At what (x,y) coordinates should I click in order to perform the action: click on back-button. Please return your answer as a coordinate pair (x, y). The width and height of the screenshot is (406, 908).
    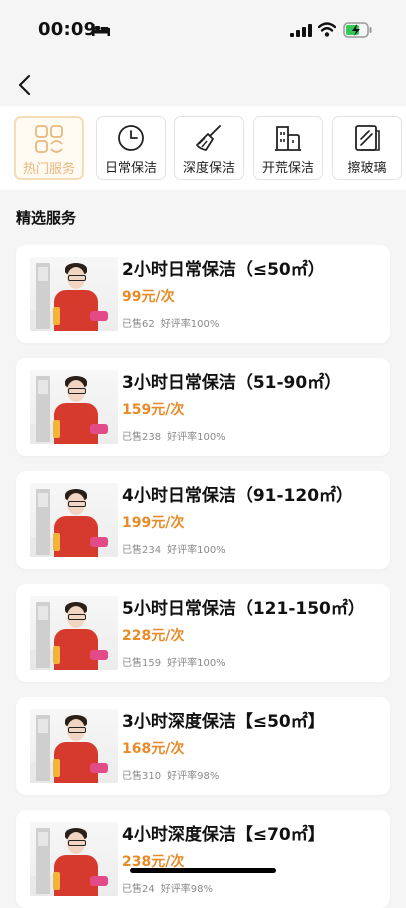
    Looking at the image, I should click on (24, 85).